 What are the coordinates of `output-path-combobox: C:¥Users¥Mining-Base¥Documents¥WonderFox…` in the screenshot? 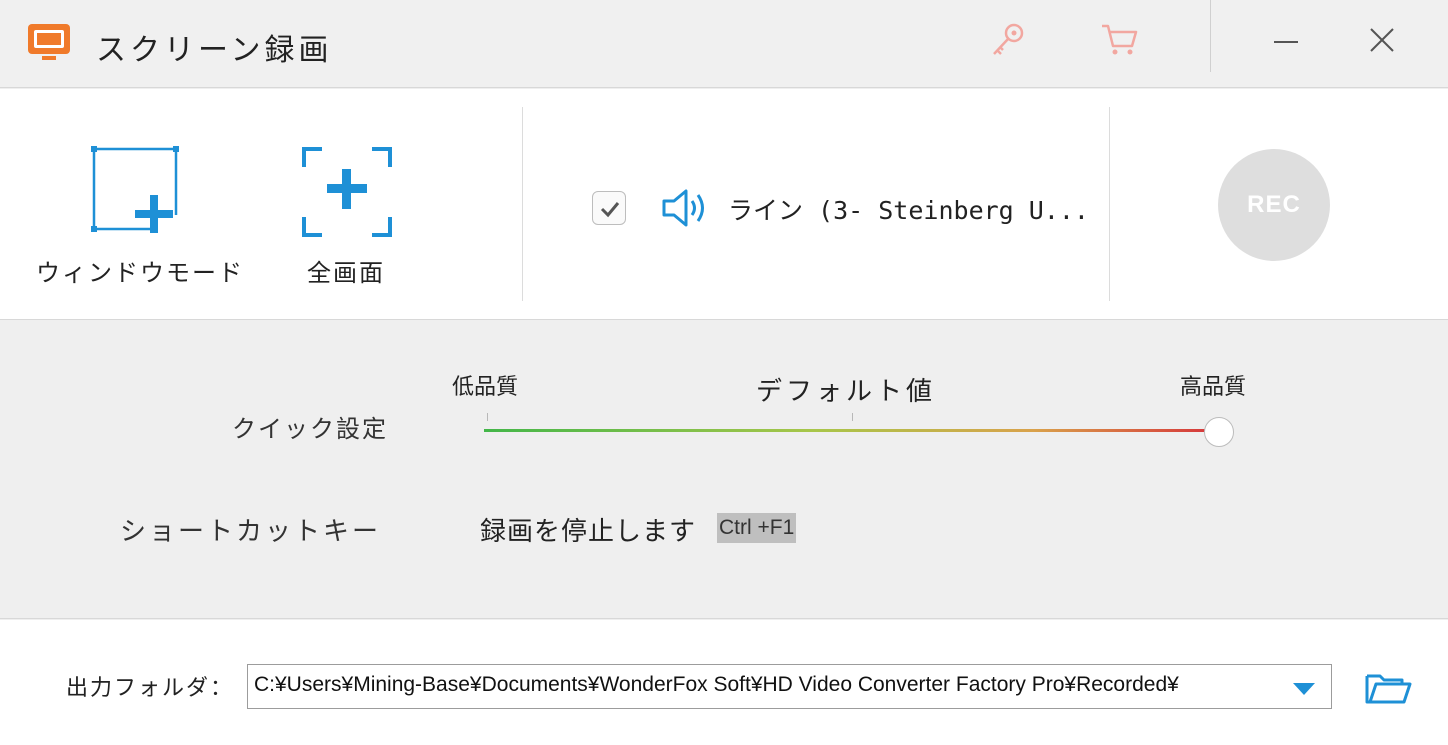 It's located at (789, 686).